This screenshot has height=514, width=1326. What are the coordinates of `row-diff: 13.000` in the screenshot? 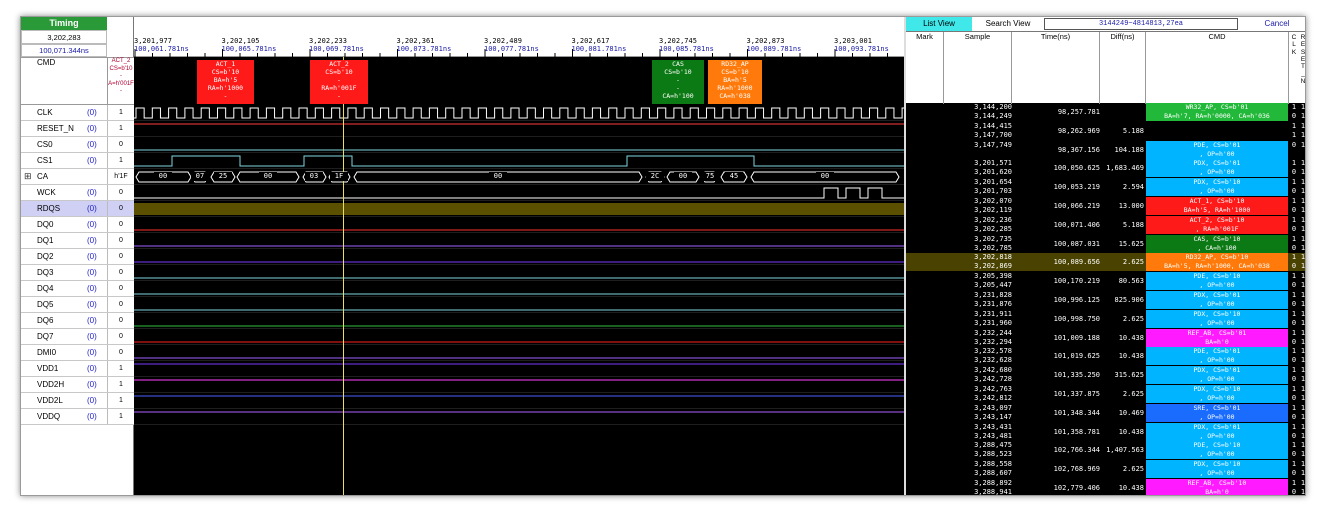 It's located at (1131, 206).